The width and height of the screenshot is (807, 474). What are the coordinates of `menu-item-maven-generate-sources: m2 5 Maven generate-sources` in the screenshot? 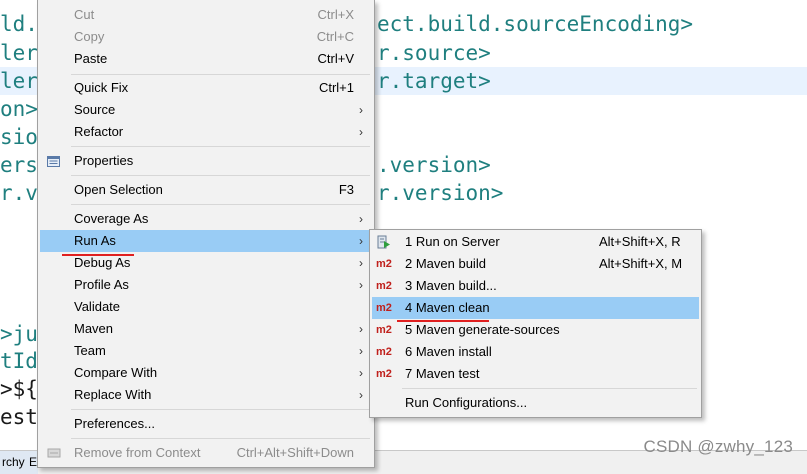 It's located at (535, 330).